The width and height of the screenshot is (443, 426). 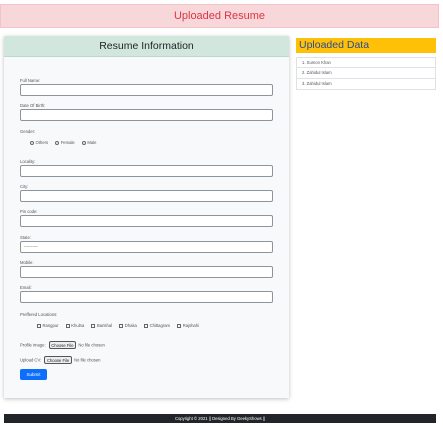 What do you see at coordinates (366, 73) in the screenshot?
I see `uploaded-item: 2. Zahidul Islam` at bounding box center [366, 73].